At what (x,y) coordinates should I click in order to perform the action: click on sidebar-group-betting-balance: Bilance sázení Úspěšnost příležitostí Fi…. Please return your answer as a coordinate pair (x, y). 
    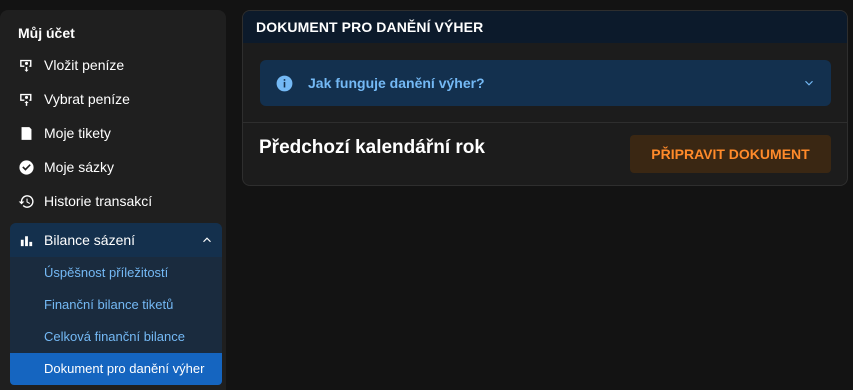
    Looking at the image, I should click on (116, 304).